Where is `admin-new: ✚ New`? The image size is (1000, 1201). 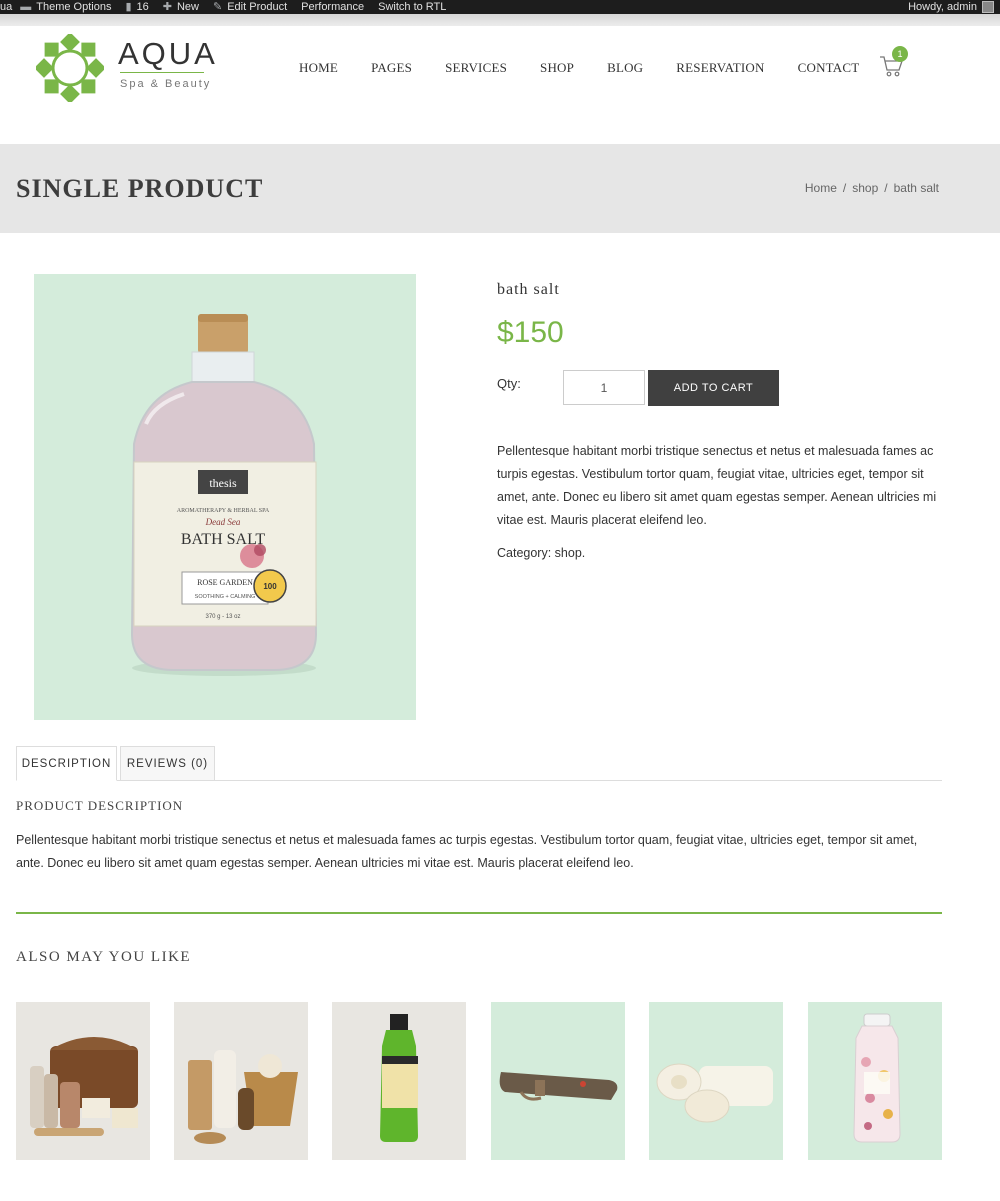
admin-new: ✚ New is located at coordinates (181, 7).